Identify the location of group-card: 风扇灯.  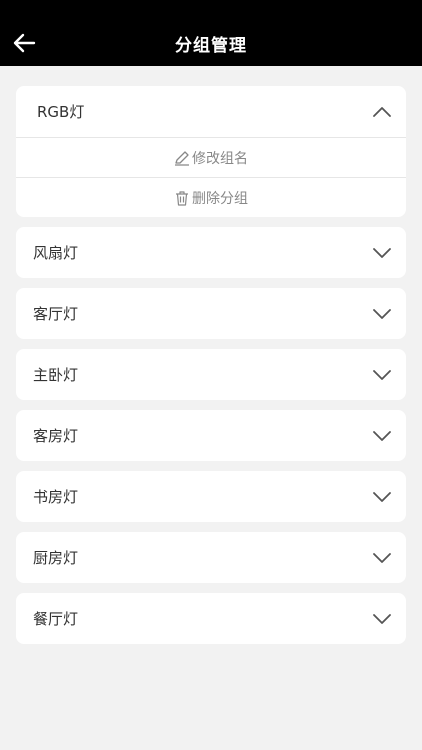
(211, 252).